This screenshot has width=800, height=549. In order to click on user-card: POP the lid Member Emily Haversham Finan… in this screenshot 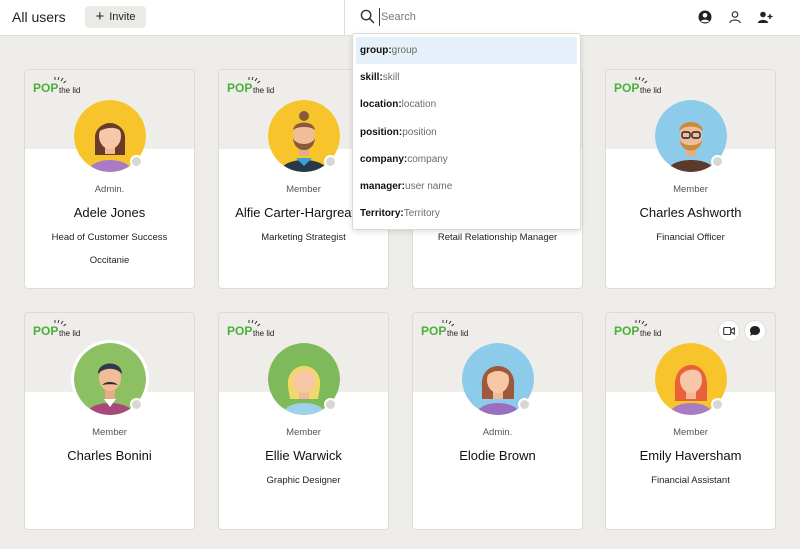, I will do `click(690, 421)`.